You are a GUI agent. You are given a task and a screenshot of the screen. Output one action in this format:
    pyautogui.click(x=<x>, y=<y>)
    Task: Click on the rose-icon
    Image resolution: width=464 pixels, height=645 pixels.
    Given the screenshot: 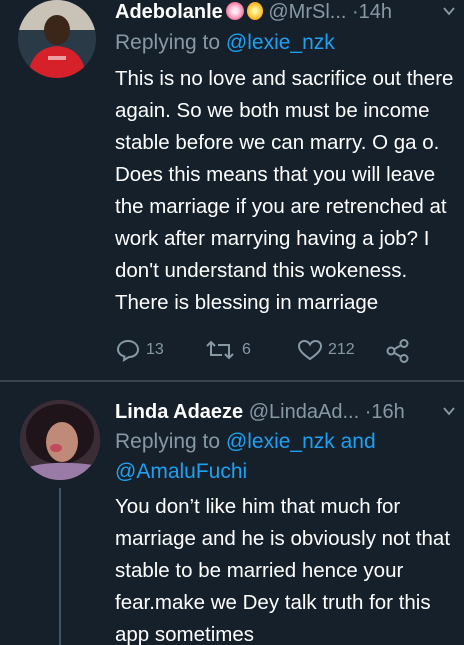 What is the action you would take?
    pyautogui.click(x=234, y=11)
    